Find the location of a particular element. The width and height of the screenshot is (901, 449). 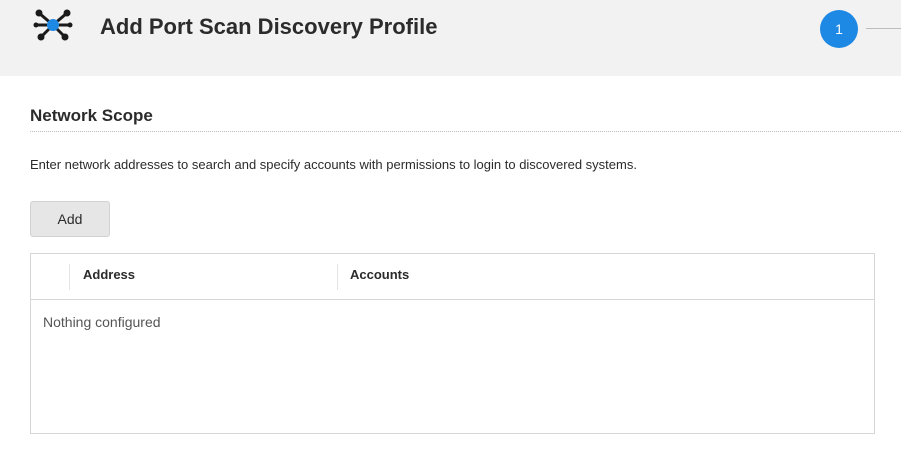

add-button: Add is located at coordinates (70, 219).